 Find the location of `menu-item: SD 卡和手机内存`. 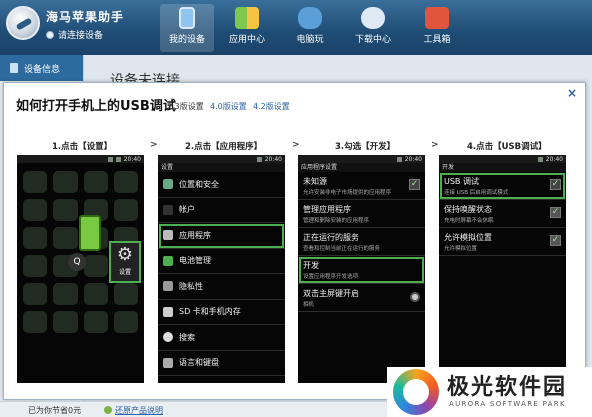

menu-item: SD 卡和手机内存 is located at coordinates (221, 312).